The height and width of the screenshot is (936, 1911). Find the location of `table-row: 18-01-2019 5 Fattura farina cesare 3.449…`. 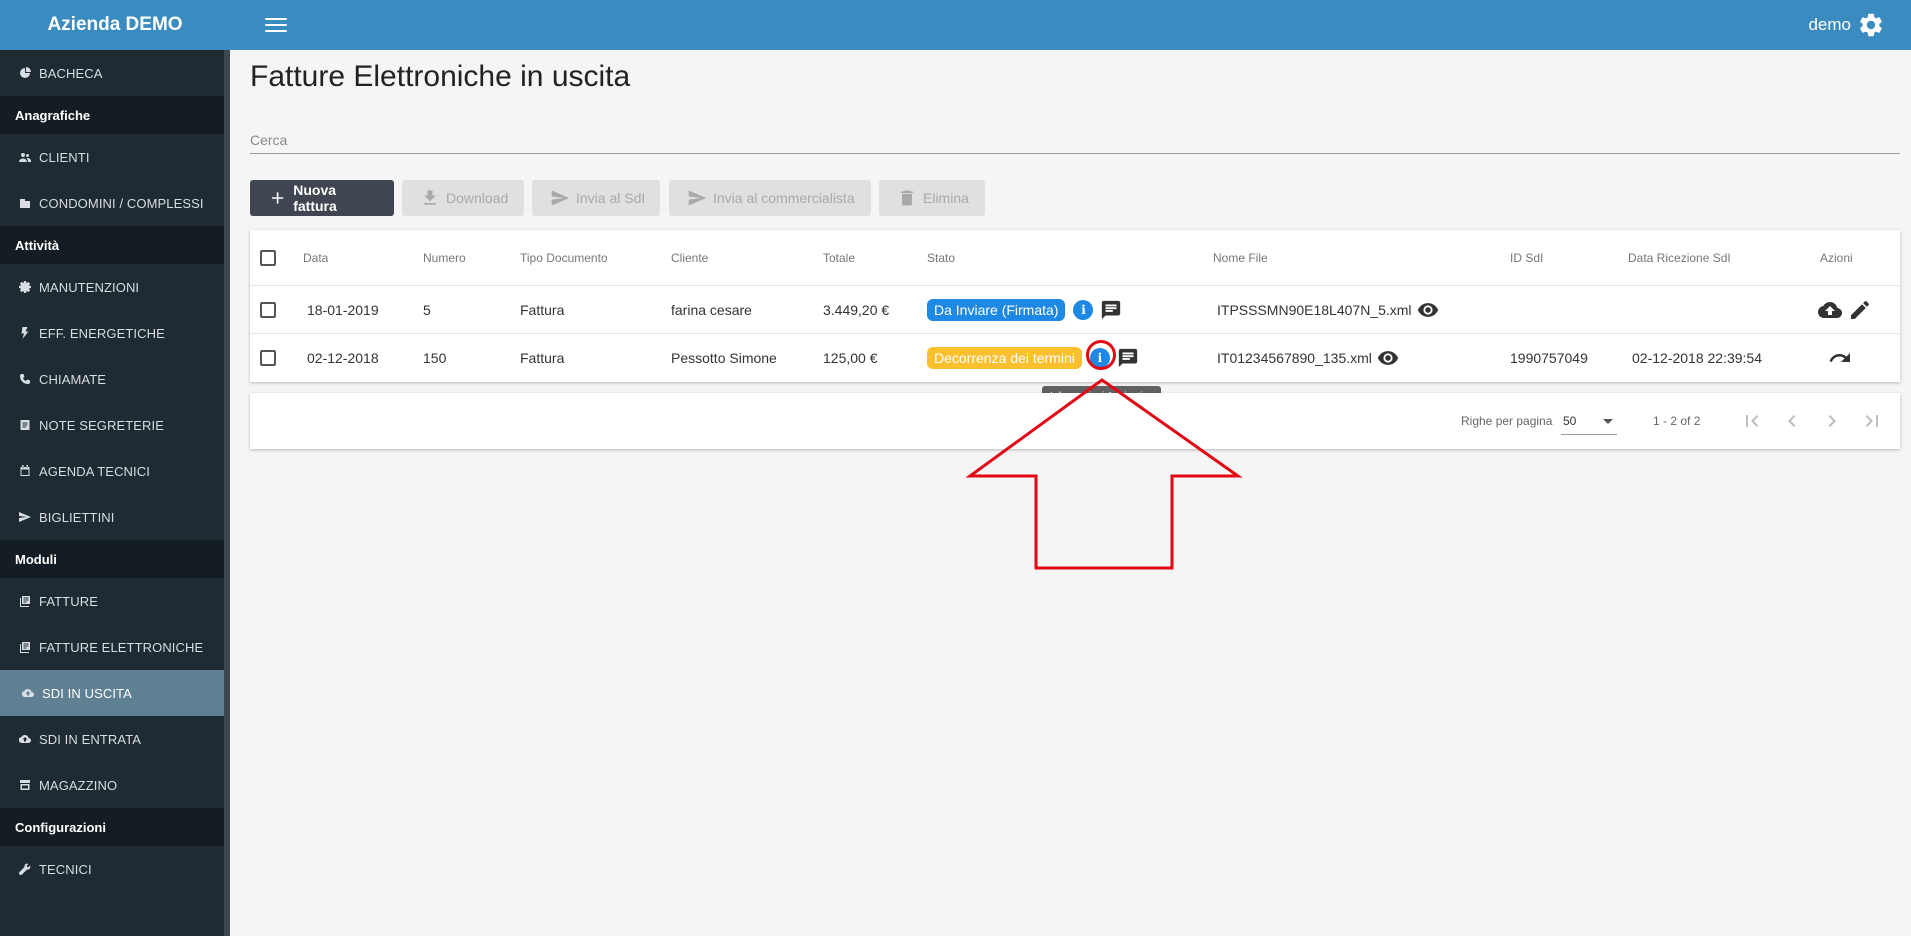

table-row: 18-01-2019 5 Fattura farina cesare 3.449… is located at coordinates (1075, 310).